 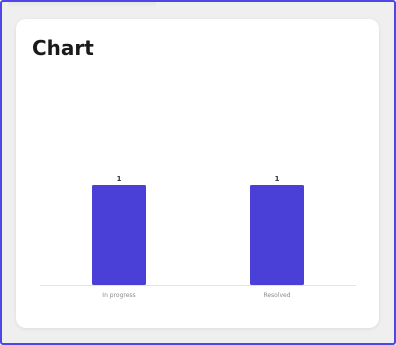 I want to click on x-tick-label-0: In progress, so click(x=118, y=295).